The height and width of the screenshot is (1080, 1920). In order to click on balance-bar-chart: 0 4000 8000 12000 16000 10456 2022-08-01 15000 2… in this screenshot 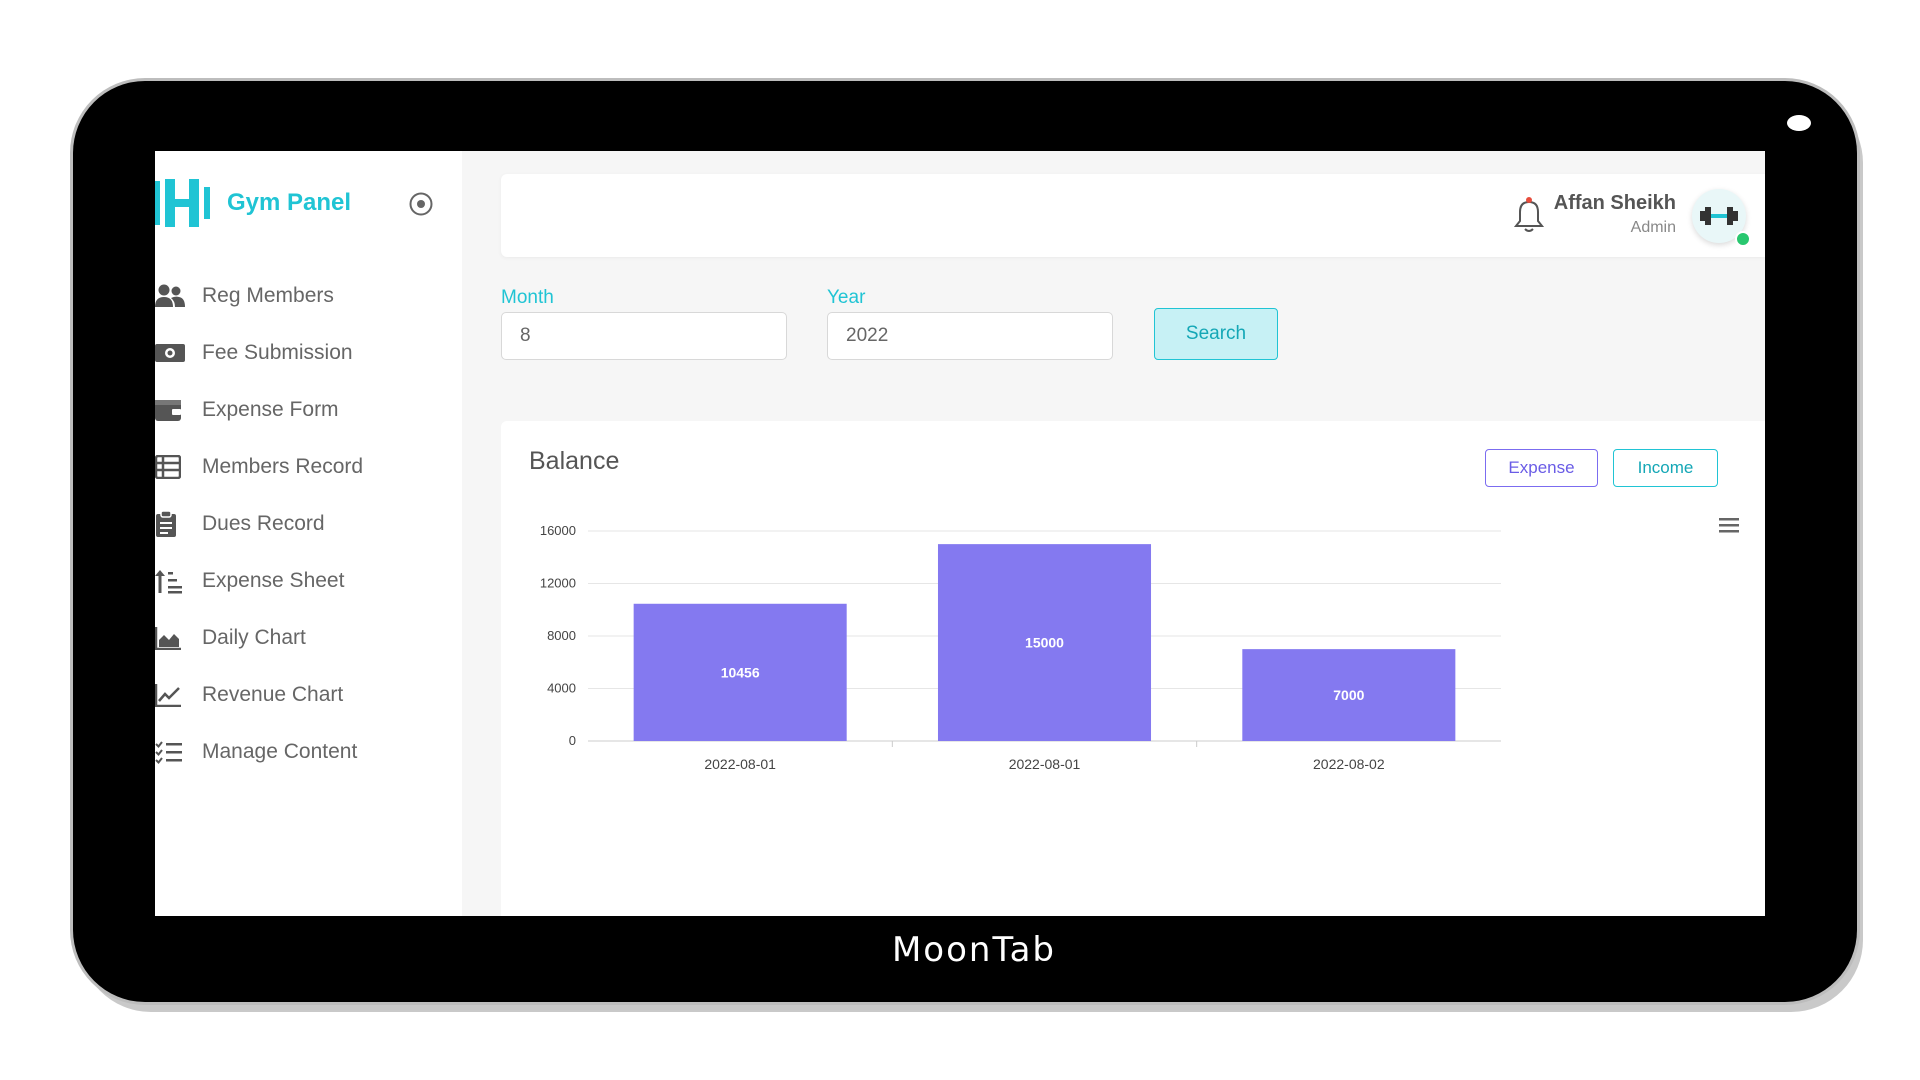, I will do `click(1139, 645)`.